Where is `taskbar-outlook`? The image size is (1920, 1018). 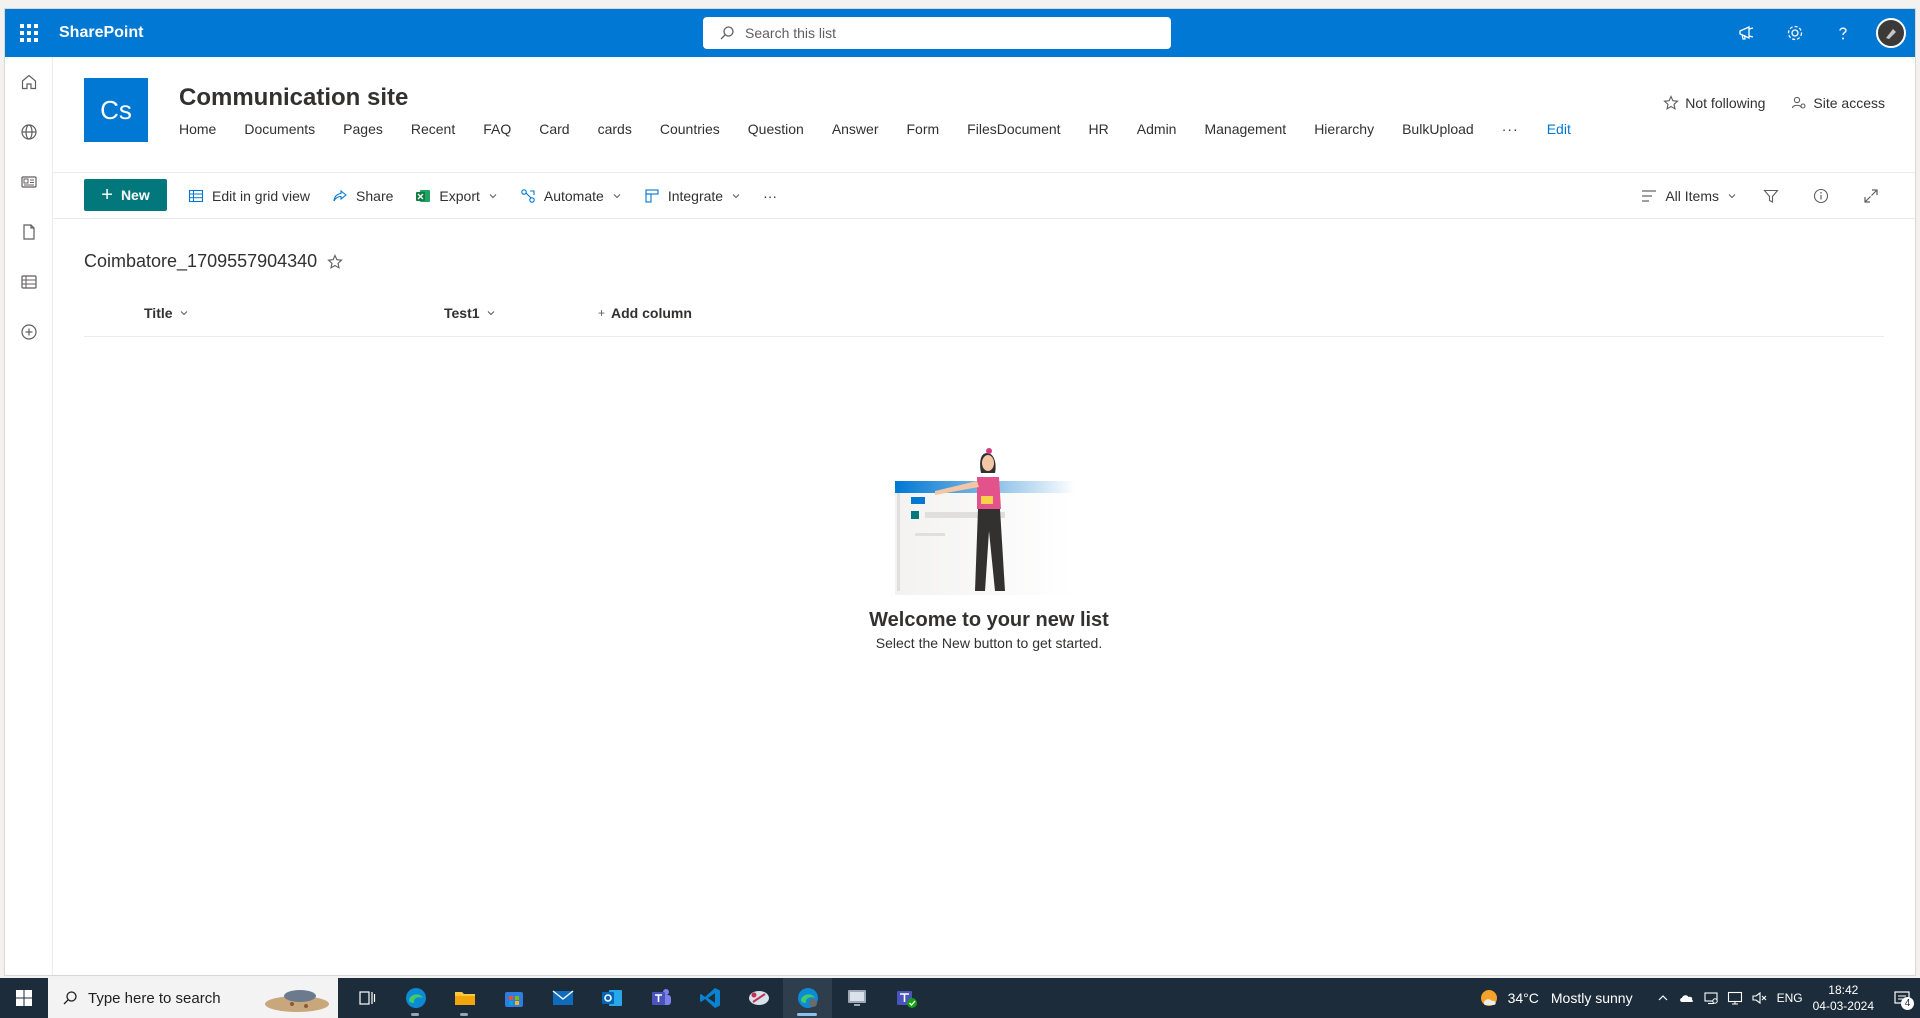 taskbar-outlook is located at coordinates (611, 998).